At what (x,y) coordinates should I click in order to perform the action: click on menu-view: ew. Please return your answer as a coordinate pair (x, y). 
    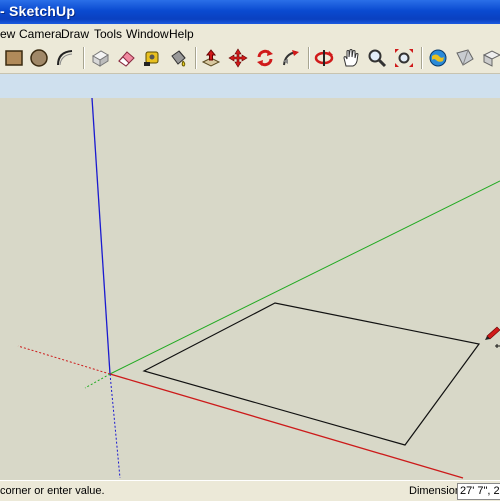
    Looking at the image, I should click on (7, 34).